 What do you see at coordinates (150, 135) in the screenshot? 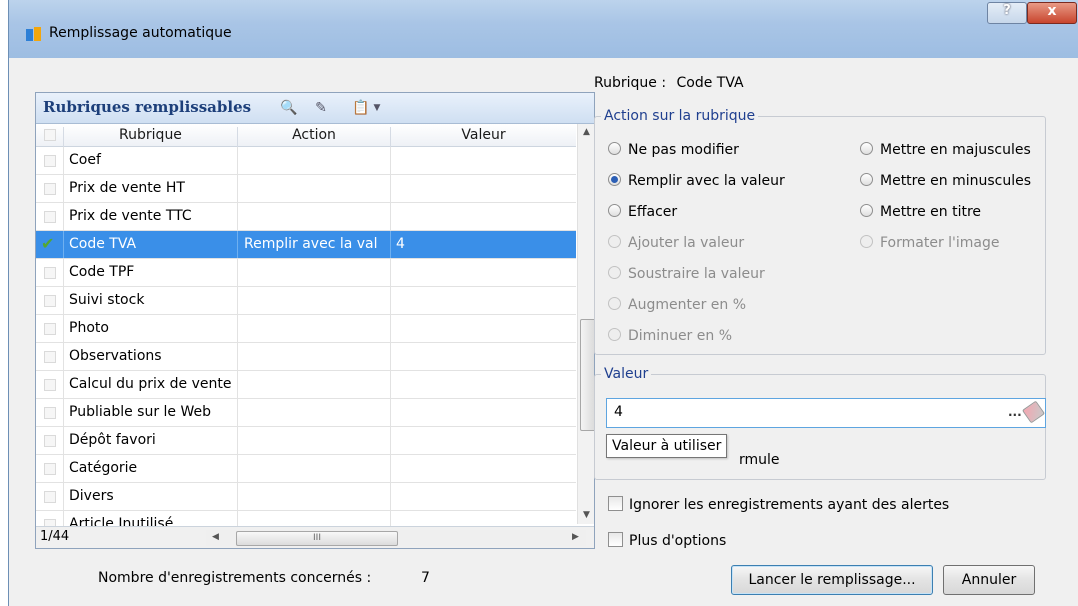
I see `column-header-rubrique: Rubrique` at bounding box center [150, 135].